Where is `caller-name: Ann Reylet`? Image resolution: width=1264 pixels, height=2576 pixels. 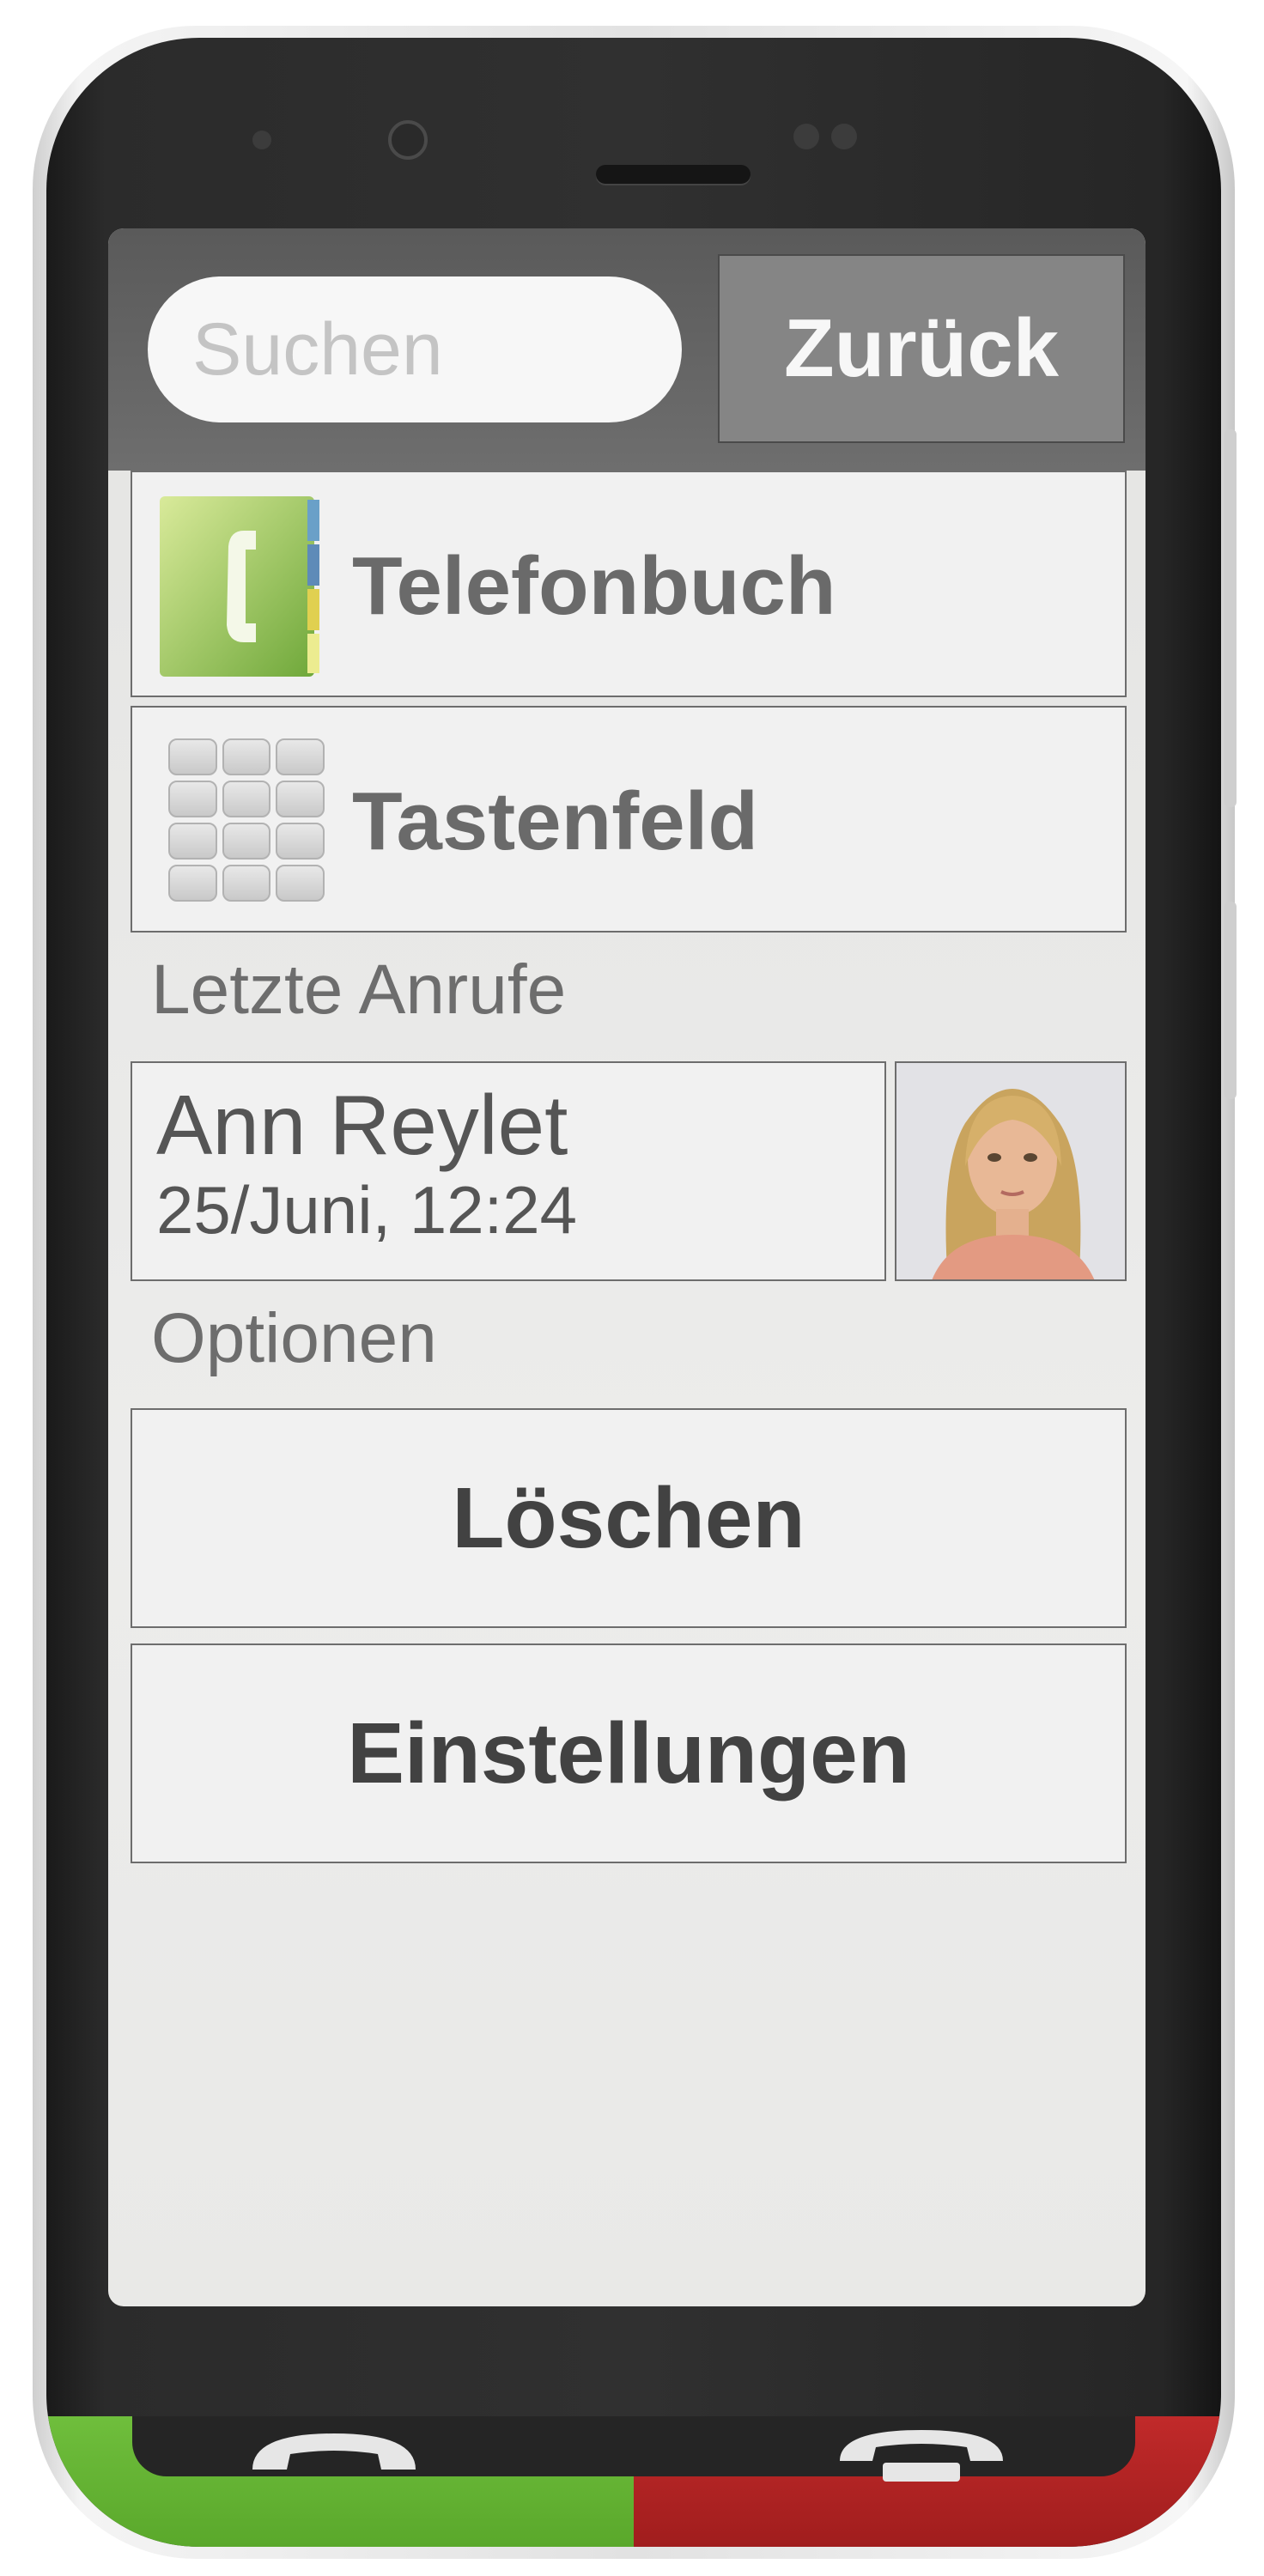 caller-name: Ann Reylet is located at coordinates (362, 1125).